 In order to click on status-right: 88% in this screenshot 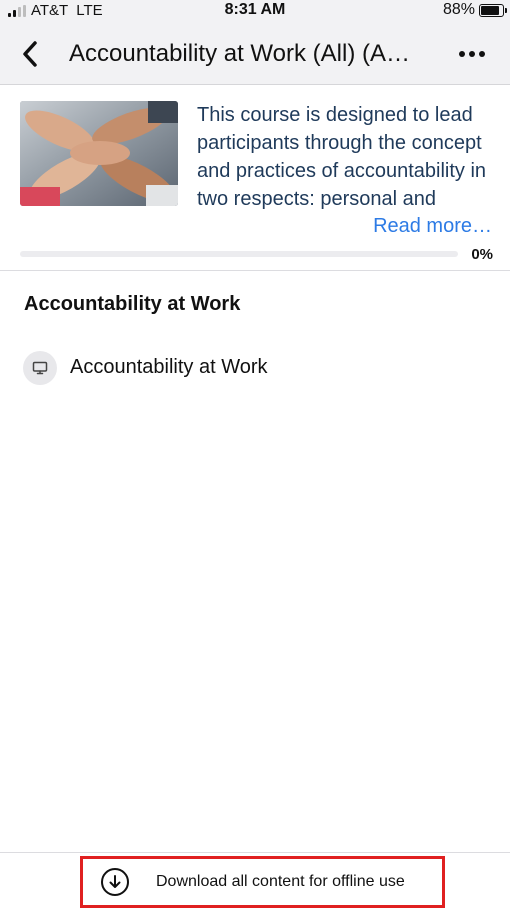, I will do `click(474, 10)`.